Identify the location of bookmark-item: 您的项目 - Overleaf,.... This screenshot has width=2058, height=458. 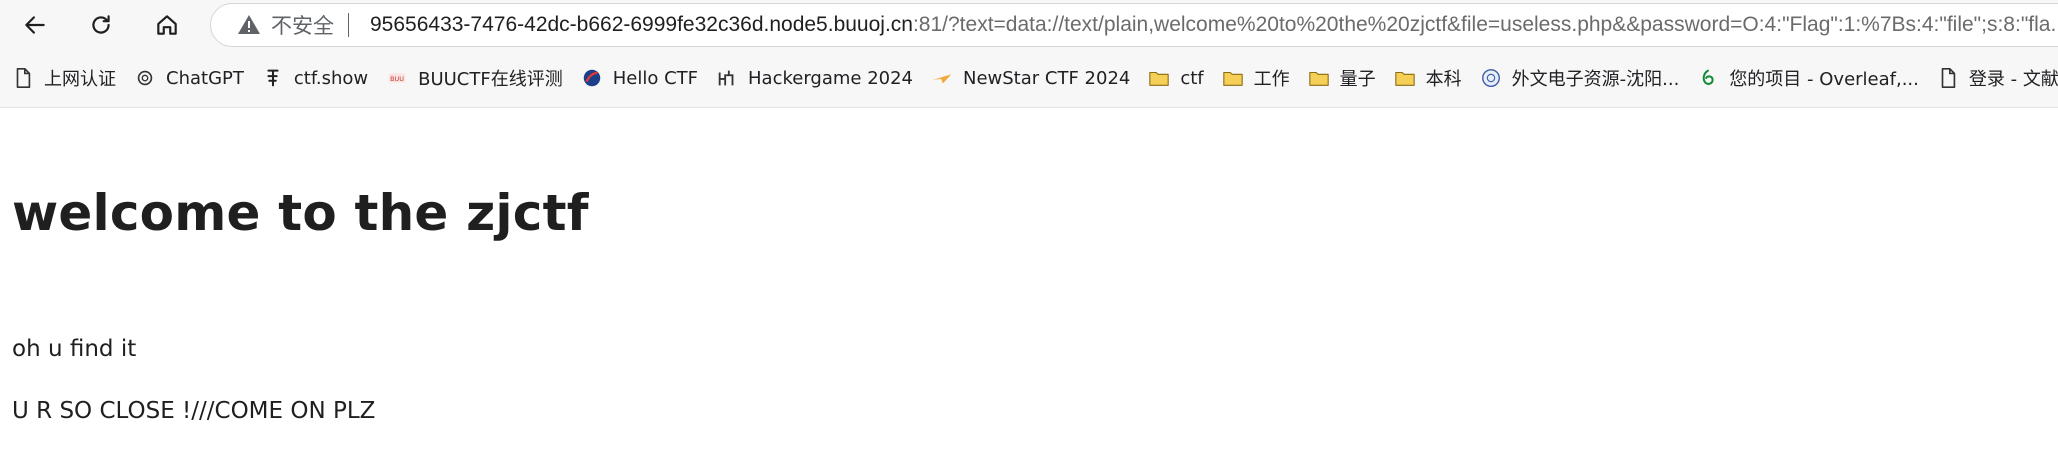
(1808, 78).